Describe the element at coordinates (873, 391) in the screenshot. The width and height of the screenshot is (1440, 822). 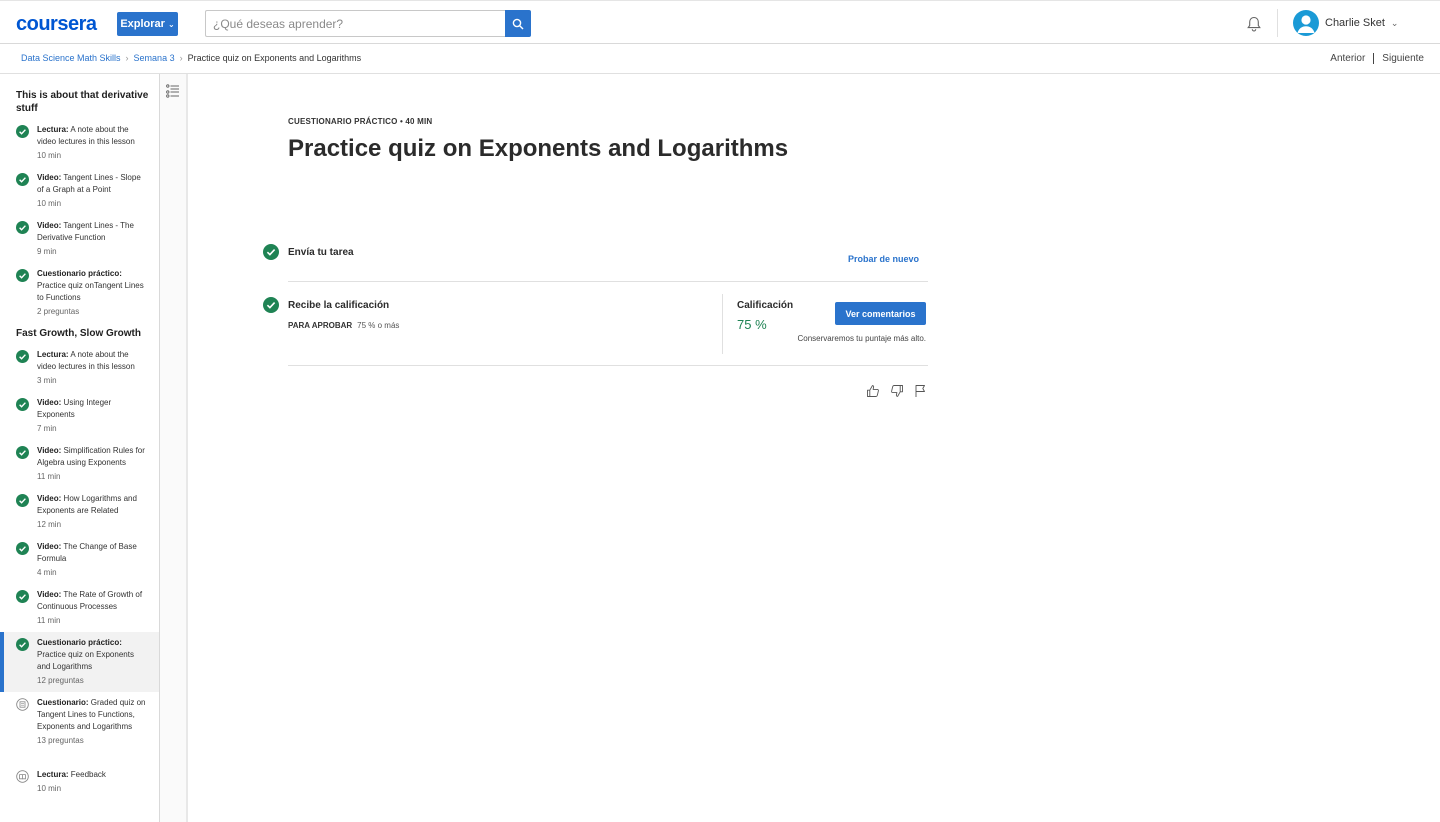
I see `thumbs-up-icon` at that location.